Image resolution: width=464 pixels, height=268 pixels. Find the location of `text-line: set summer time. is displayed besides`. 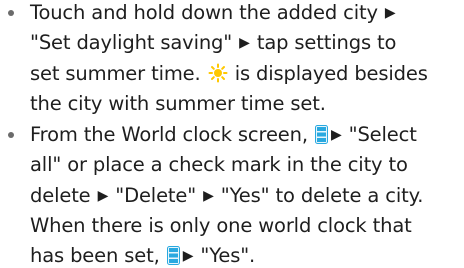

text-line: set summer time. is displayed besides is located at coordinates (229, 74).